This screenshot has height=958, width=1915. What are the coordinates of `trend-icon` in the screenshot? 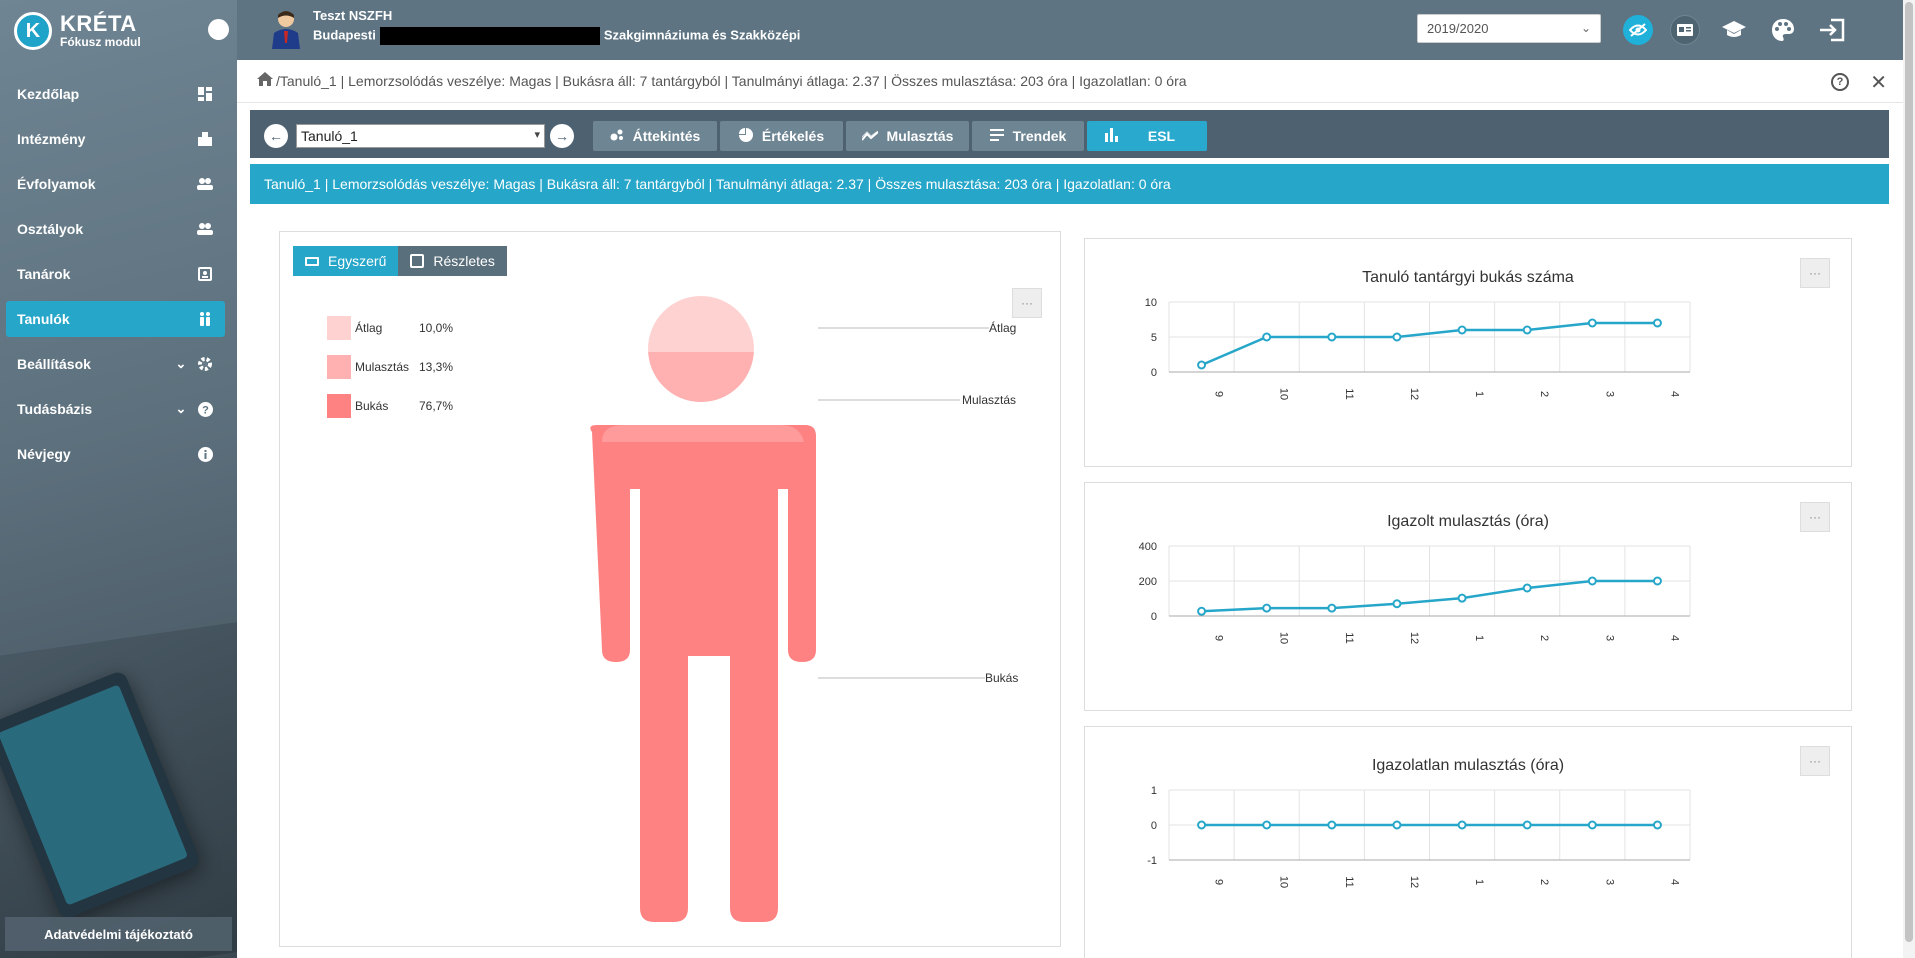 It's located at (869, 136).